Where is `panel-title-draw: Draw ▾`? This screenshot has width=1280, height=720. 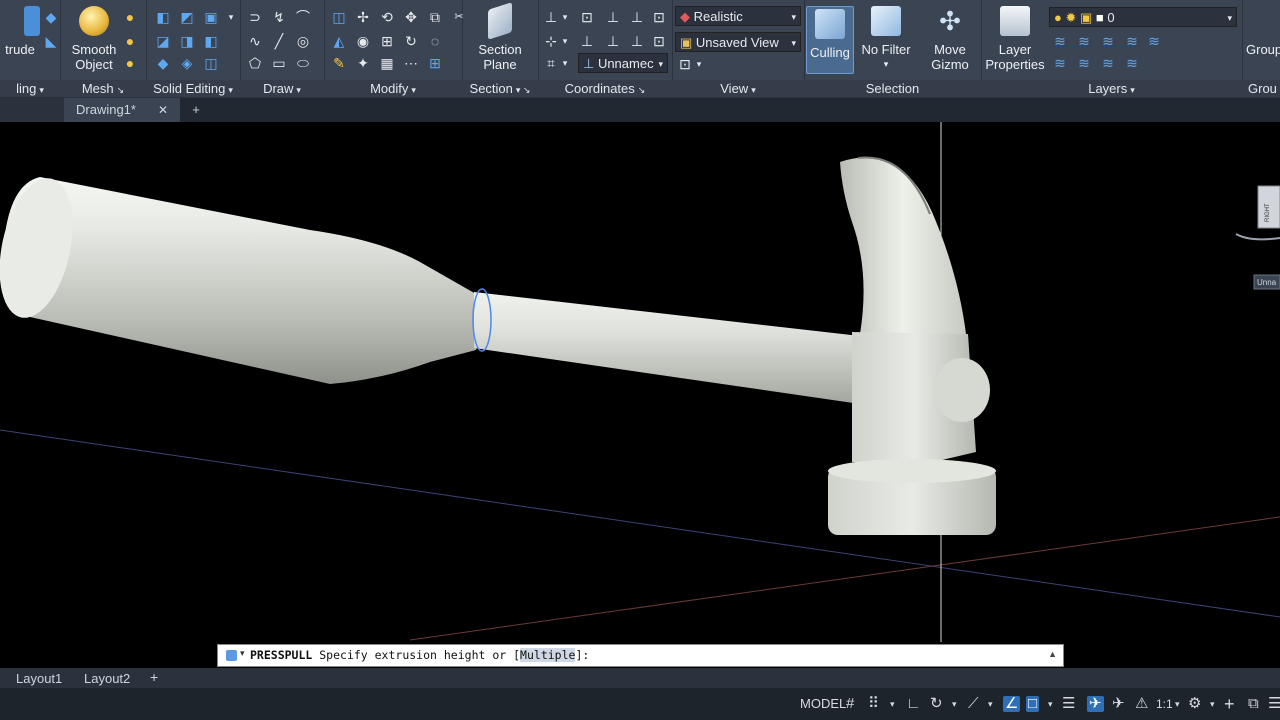
panel-title-draw: Draw ▾ is located at coordinates (282, 88).